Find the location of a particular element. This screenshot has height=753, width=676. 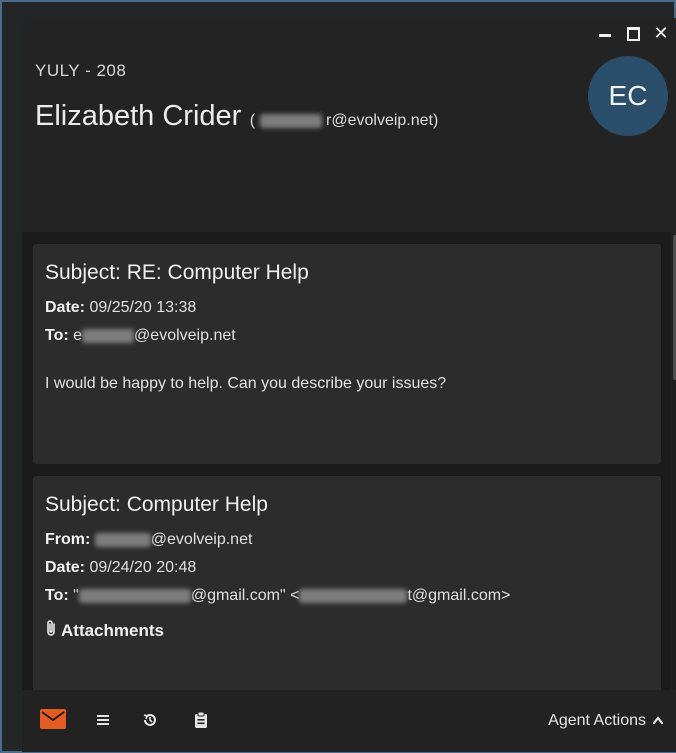

to-value-mid: @gmail.com" < is located at coordinates (245, 595).